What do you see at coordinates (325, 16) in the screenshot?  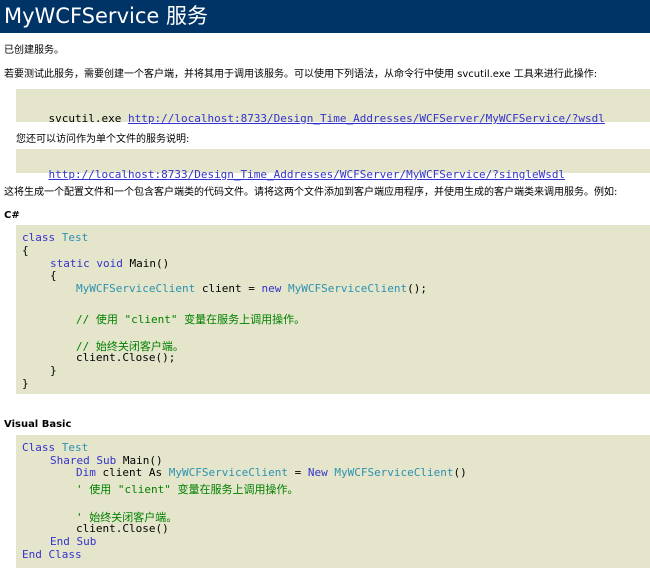 I see `page-header: MyWCFService 服务` at bounding box center [325, 16].